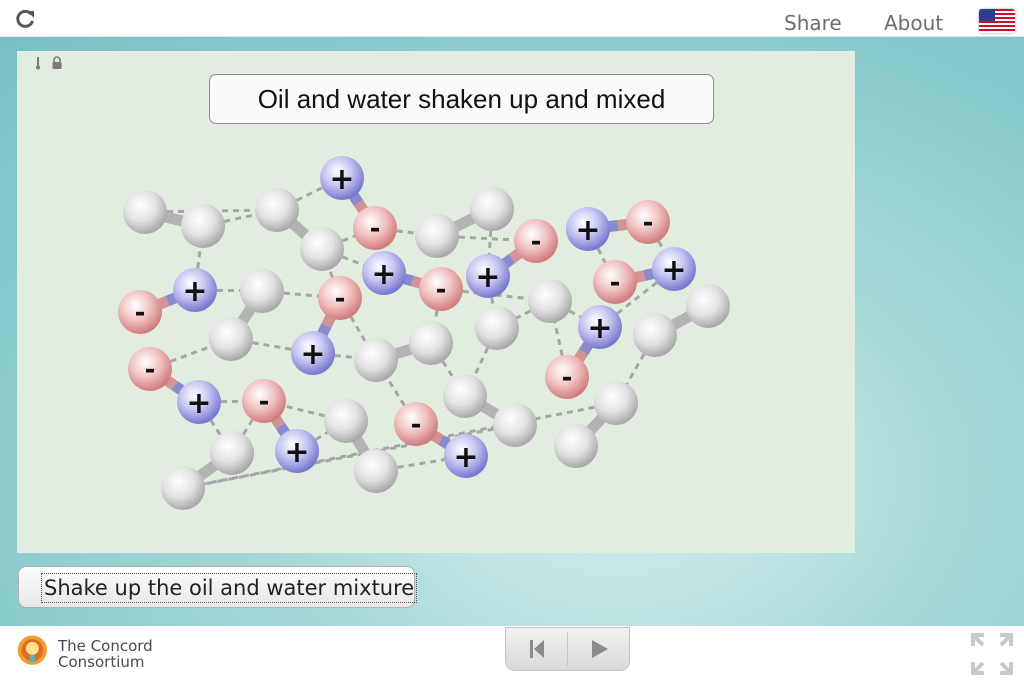 The height and width of the screenshot is (684, 1024). I want to click on playback-controls, so click(567, 649).